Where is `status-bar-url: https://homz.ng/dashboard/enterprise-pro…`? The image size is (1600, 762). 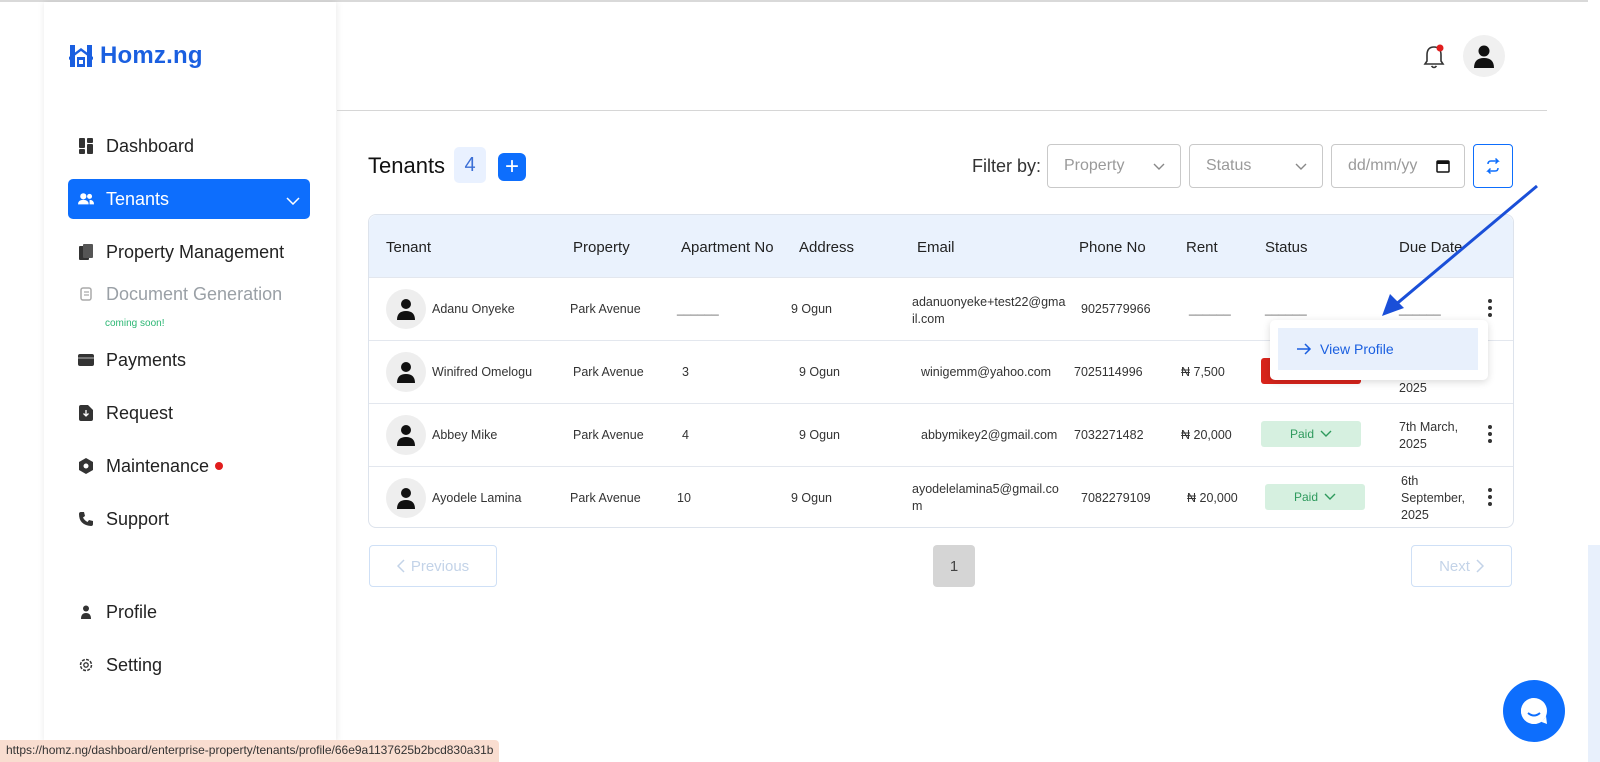
status-bar-url: https://homz.ng/dashboard/enterprise-pro… is located at coordinates (250, 751).